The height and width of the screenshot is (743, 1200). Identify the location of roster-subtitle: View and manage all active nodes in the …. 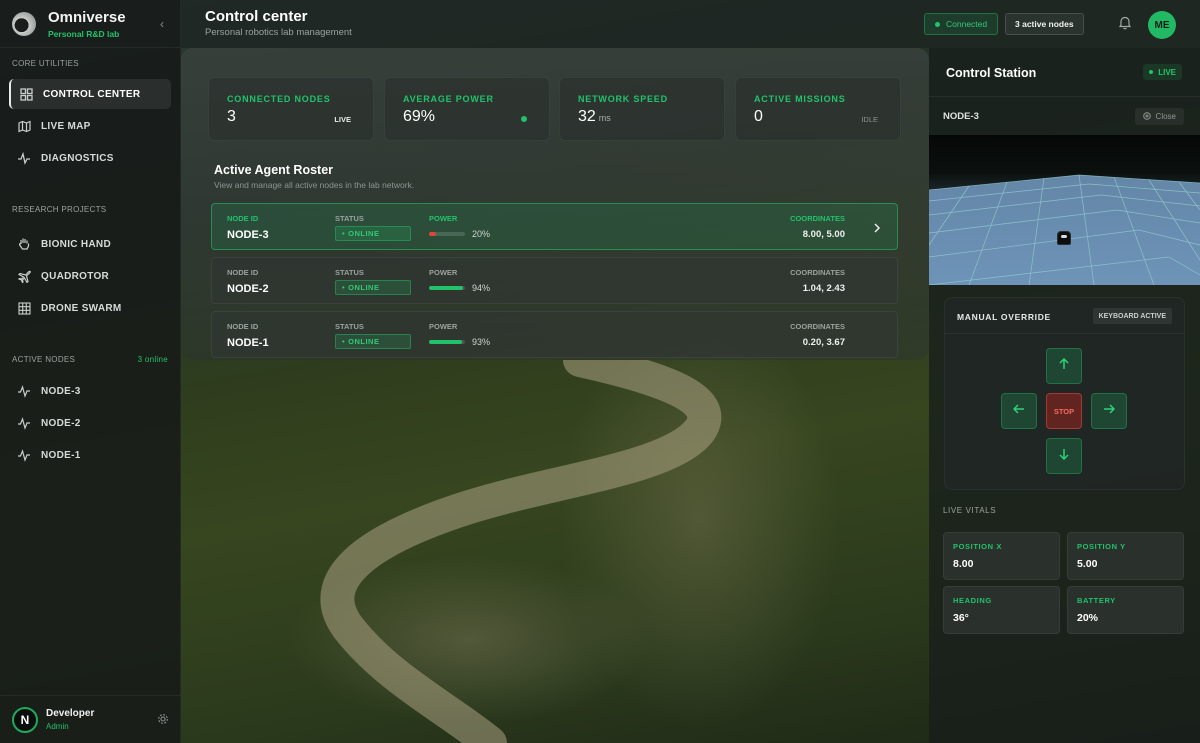
(314, 185).